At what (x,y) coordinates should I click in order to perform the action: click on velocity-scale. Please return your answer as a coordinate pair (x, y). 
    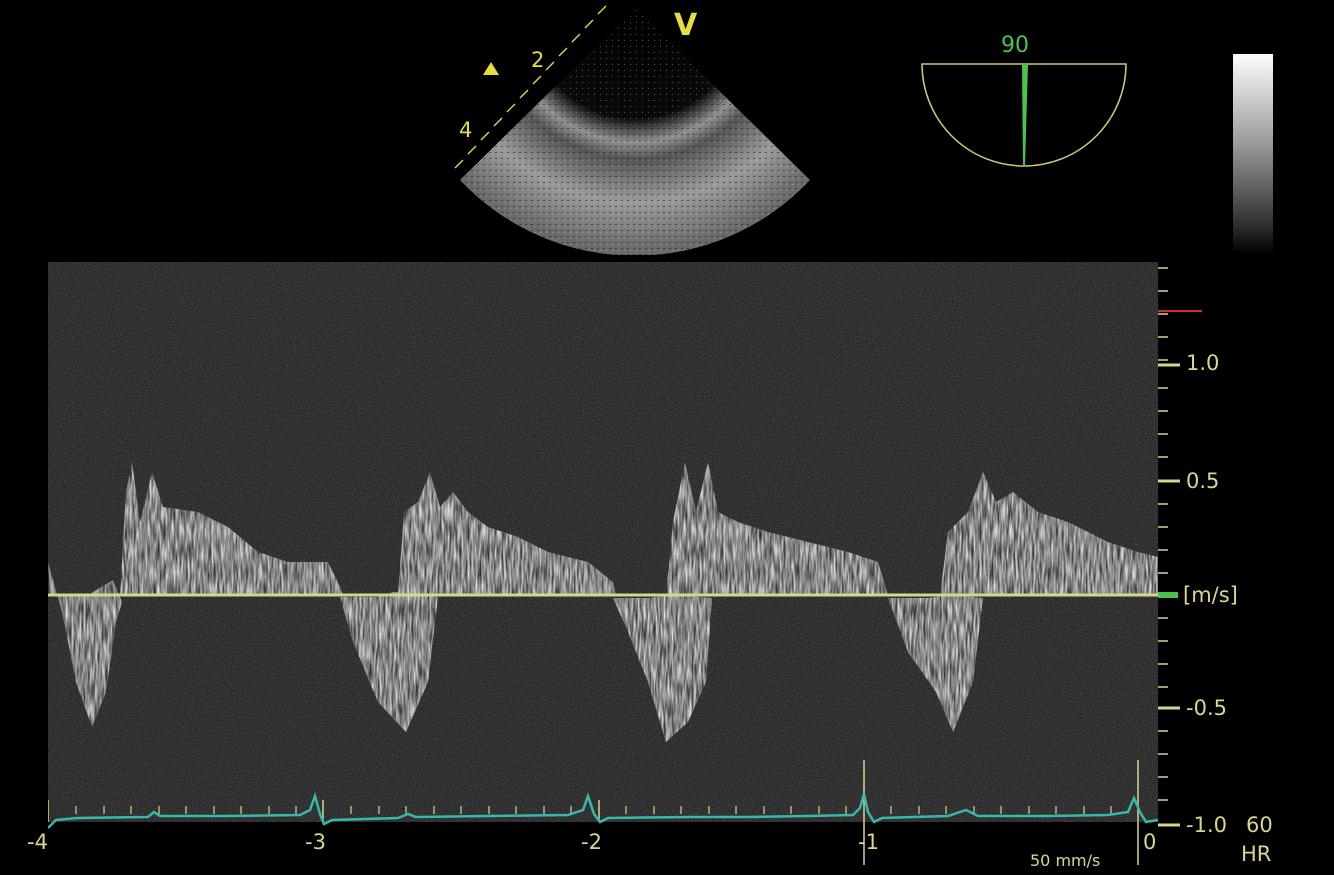
    Looking at the image, I should click on (1180, 547).